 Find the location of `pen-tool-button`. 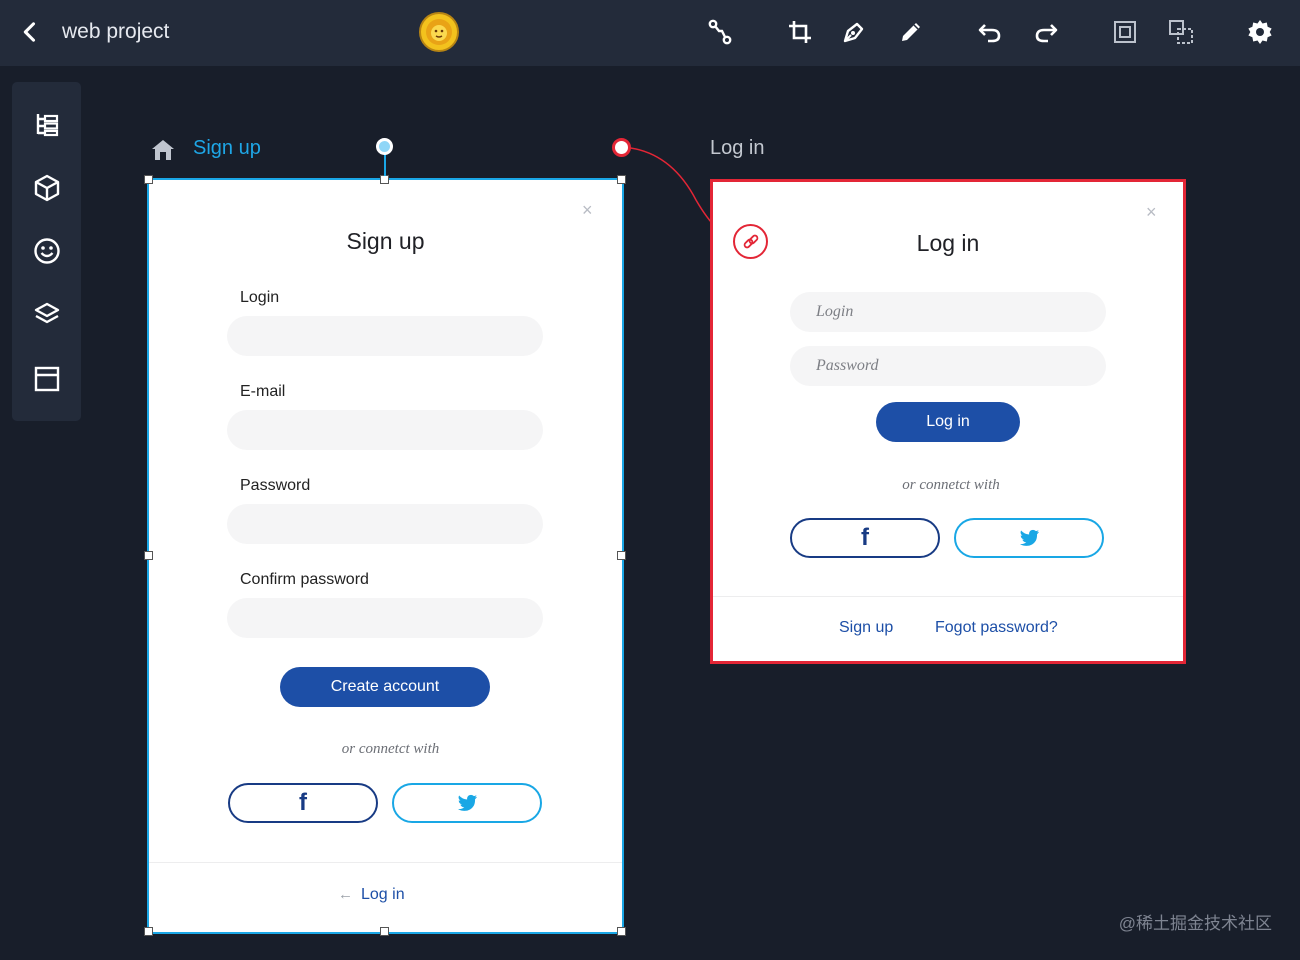

pen-tool-button is located at coordinates (854, 32).